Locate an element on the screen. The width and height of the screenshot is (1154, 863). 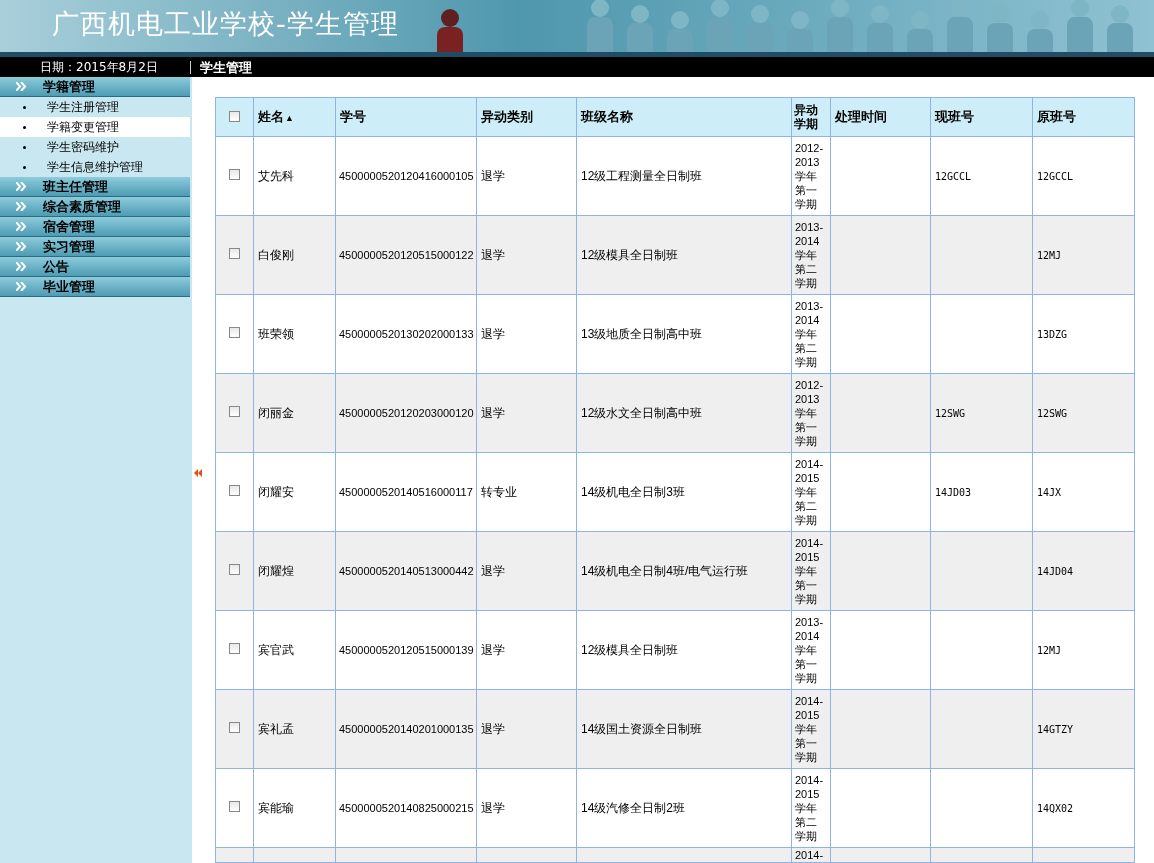
table-cell: 14级国土资源全日制班 is located at coordinates (642, 728).